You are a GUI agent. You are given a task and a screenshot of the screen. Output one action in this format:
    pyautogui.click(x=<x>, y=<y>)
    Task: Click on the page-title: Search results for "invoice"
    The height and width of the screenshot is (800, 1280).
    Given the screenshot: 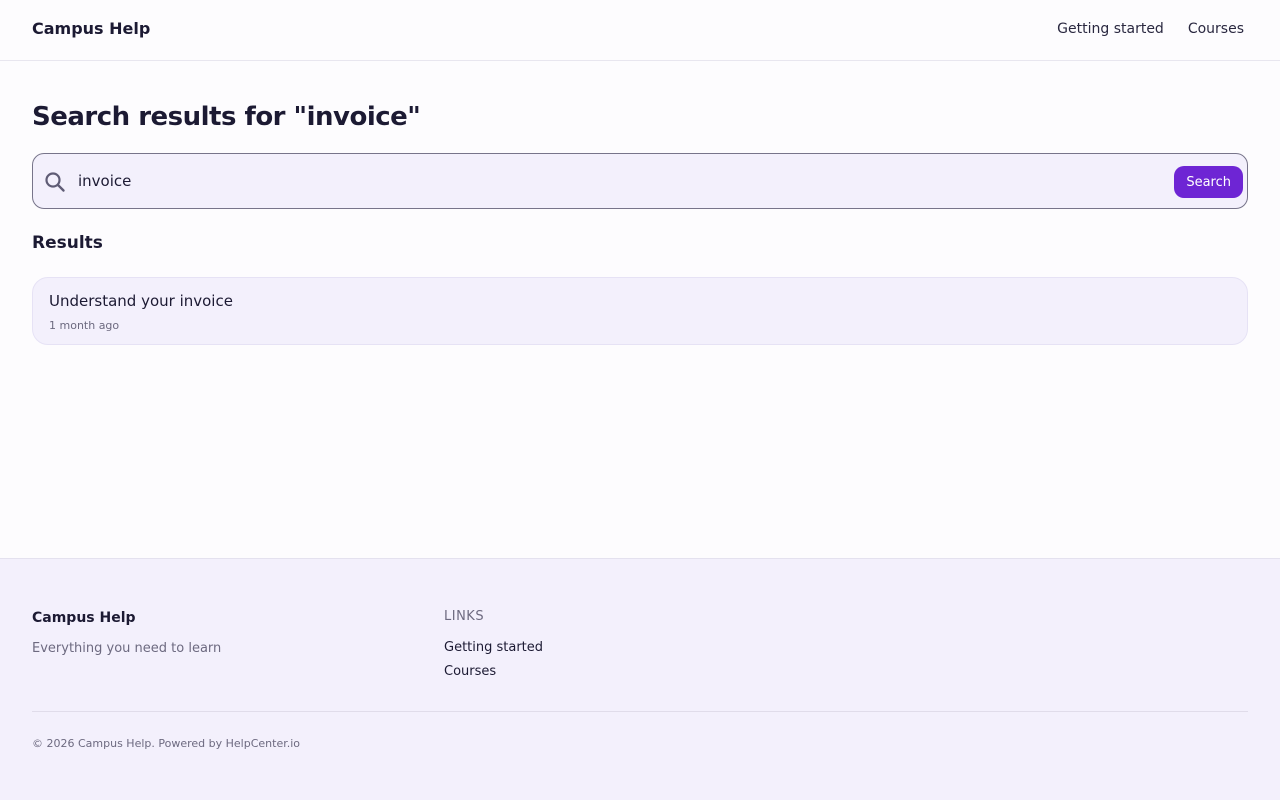 What is the action you would take?
    pyautogui.click(x=226, y=117)
    